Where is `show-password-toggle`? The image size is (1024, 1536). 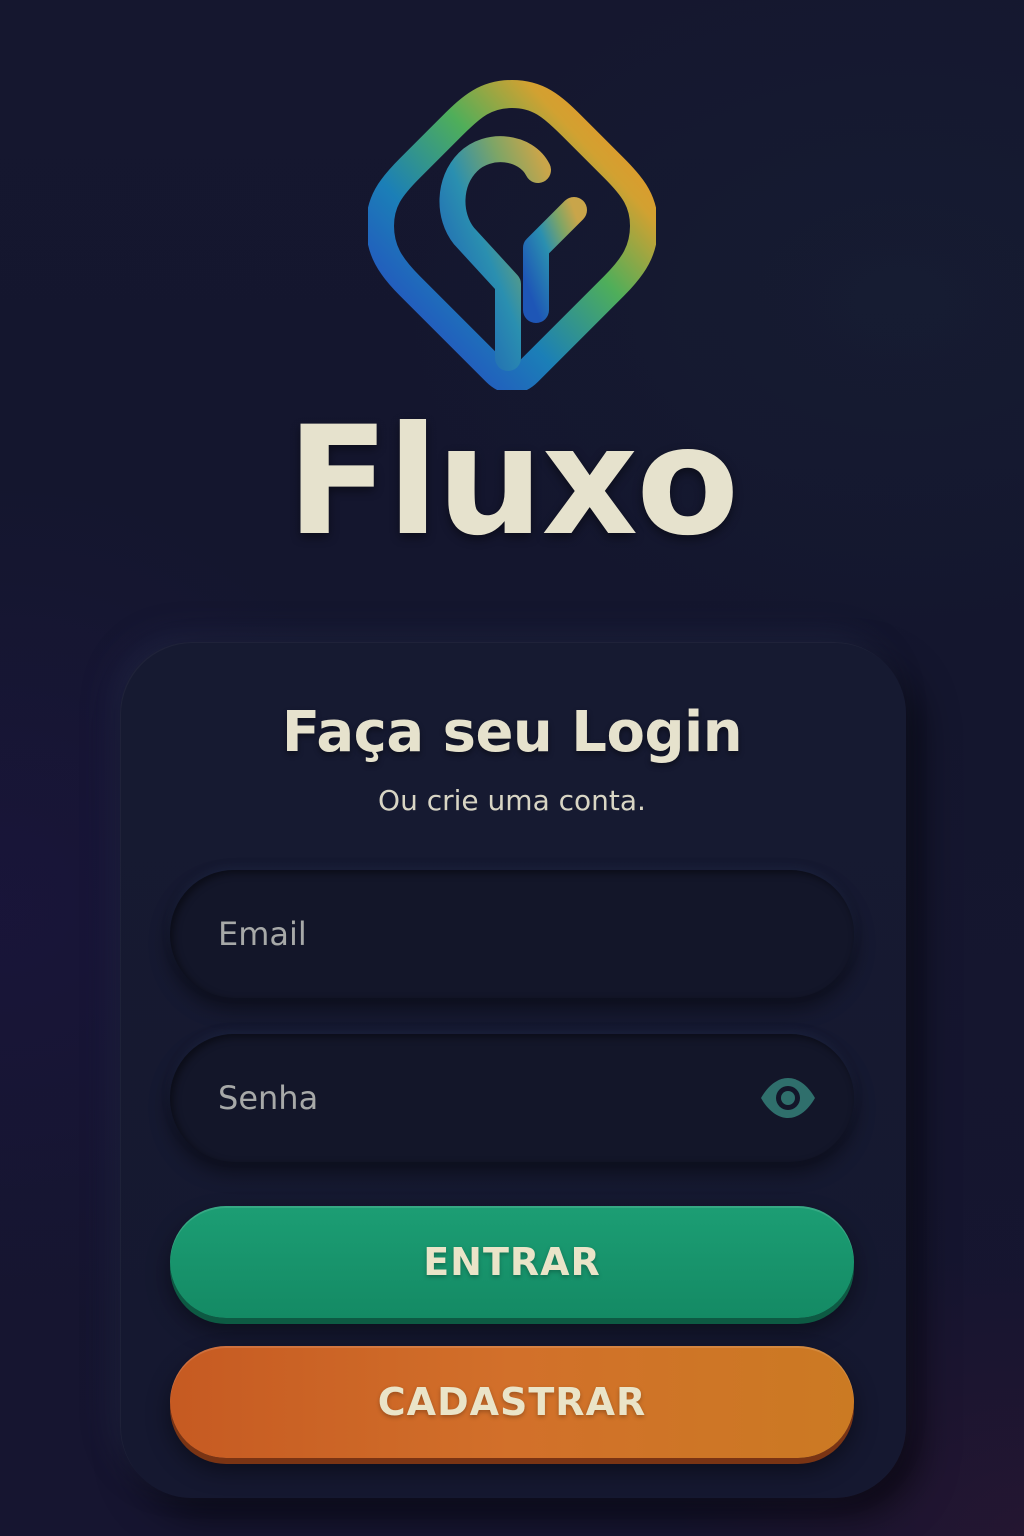 show-password-toggle is located at coordinates (788, 1098).